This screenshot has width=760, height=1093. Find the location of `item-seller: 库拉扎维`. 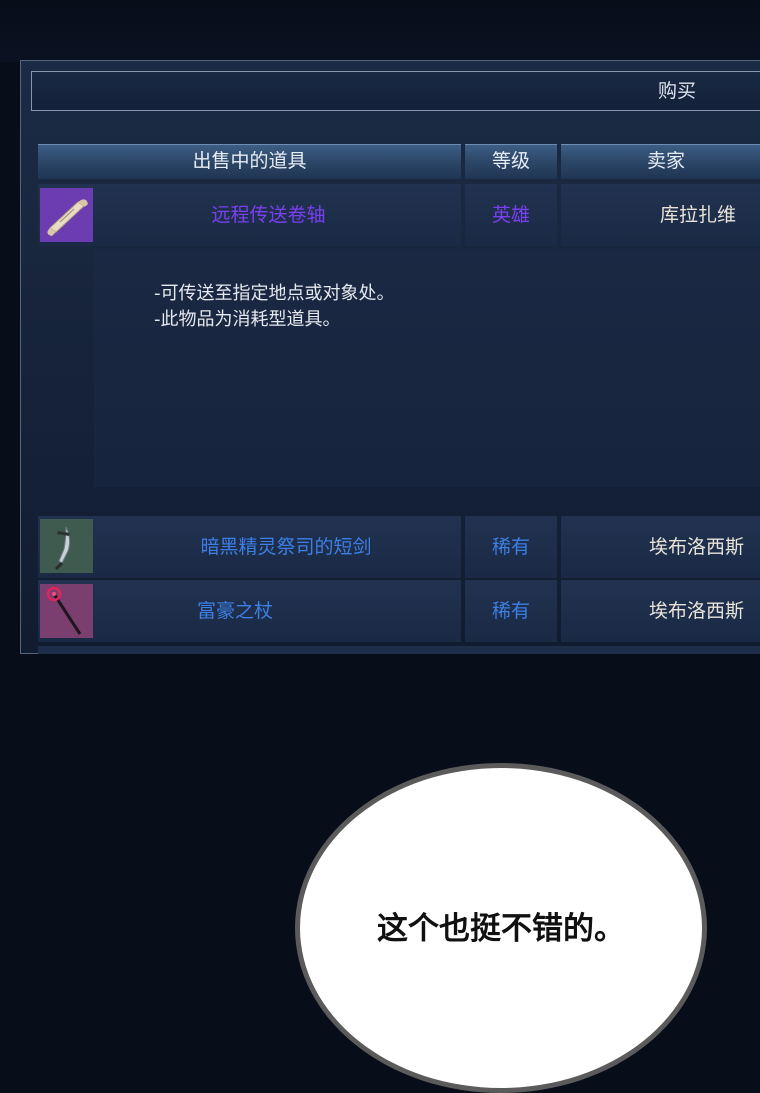

item-seller: 库拉扎维 is located at coordinates (660, 215).